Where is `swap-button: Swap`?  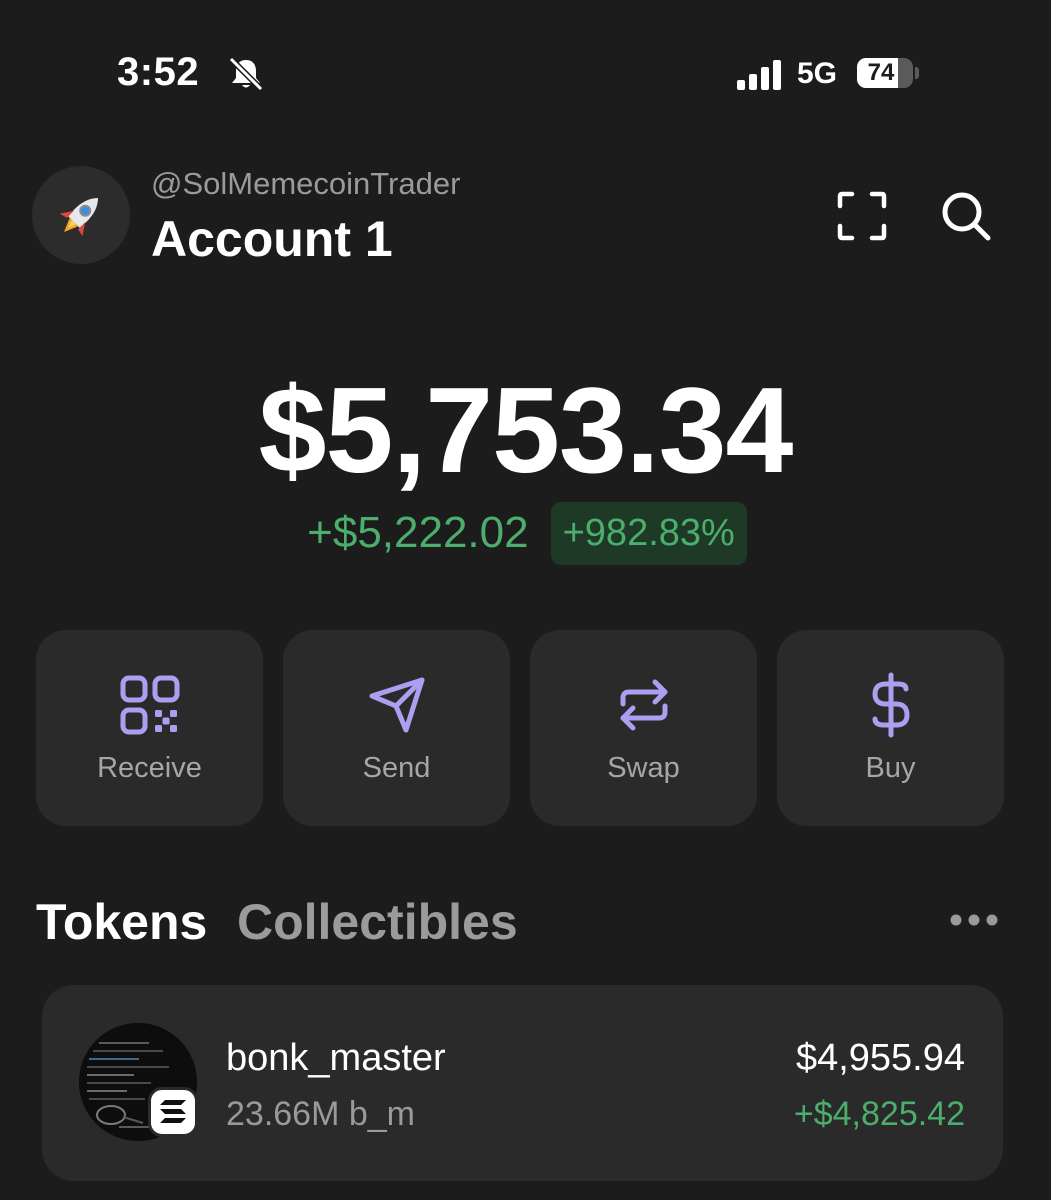 swap-button: Swap is located at coordinates (643, 728).